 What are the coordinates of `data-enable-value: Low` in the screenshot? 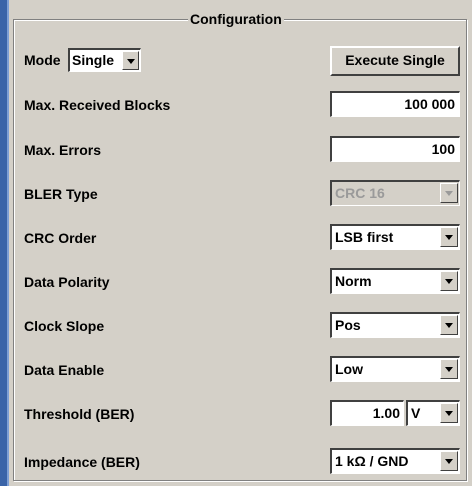 It's located at (349, 369).